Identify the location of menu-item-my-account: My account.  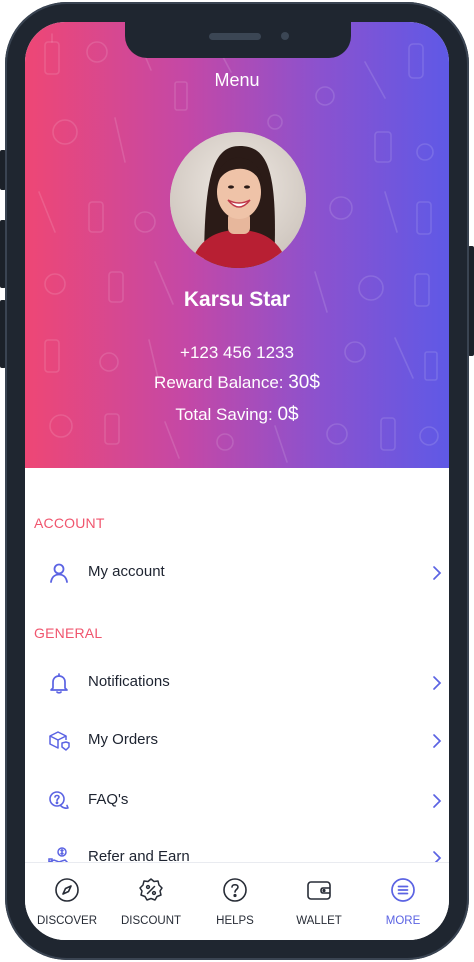
(237, 573).